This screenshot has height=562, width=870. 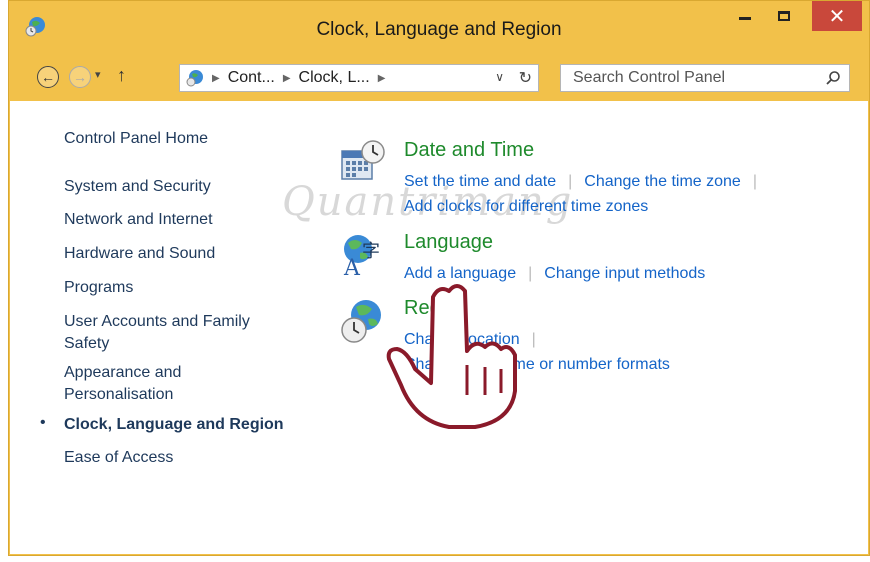 What do you see at coordinates (693, 78) in the screenshot?
I see `search-input` at bounding box center [693, 78].